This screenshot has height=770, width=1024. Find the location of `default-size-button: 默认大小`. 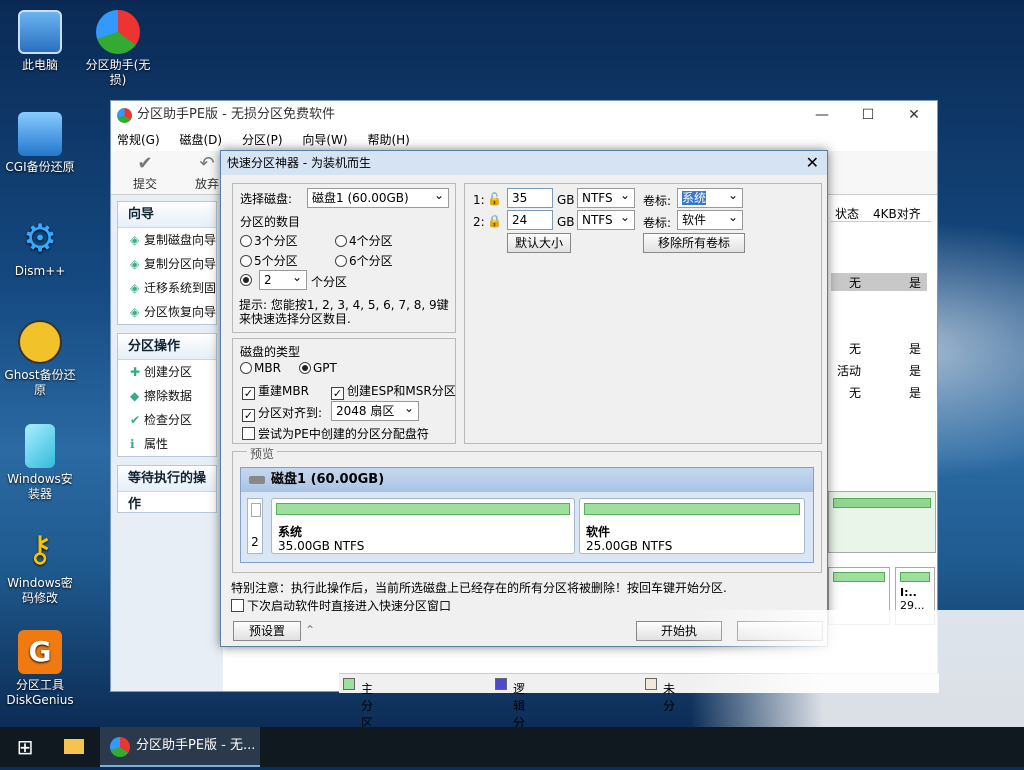

default-size-button: 默认大小 is located at coordinates (539, 243).